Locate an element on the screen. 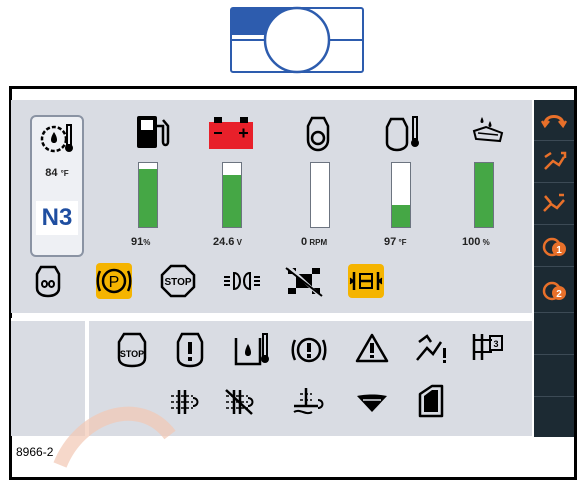 This screenshot has height=485, width=587. hitch-2-icon: 2 is located at coordinates (554, 291).